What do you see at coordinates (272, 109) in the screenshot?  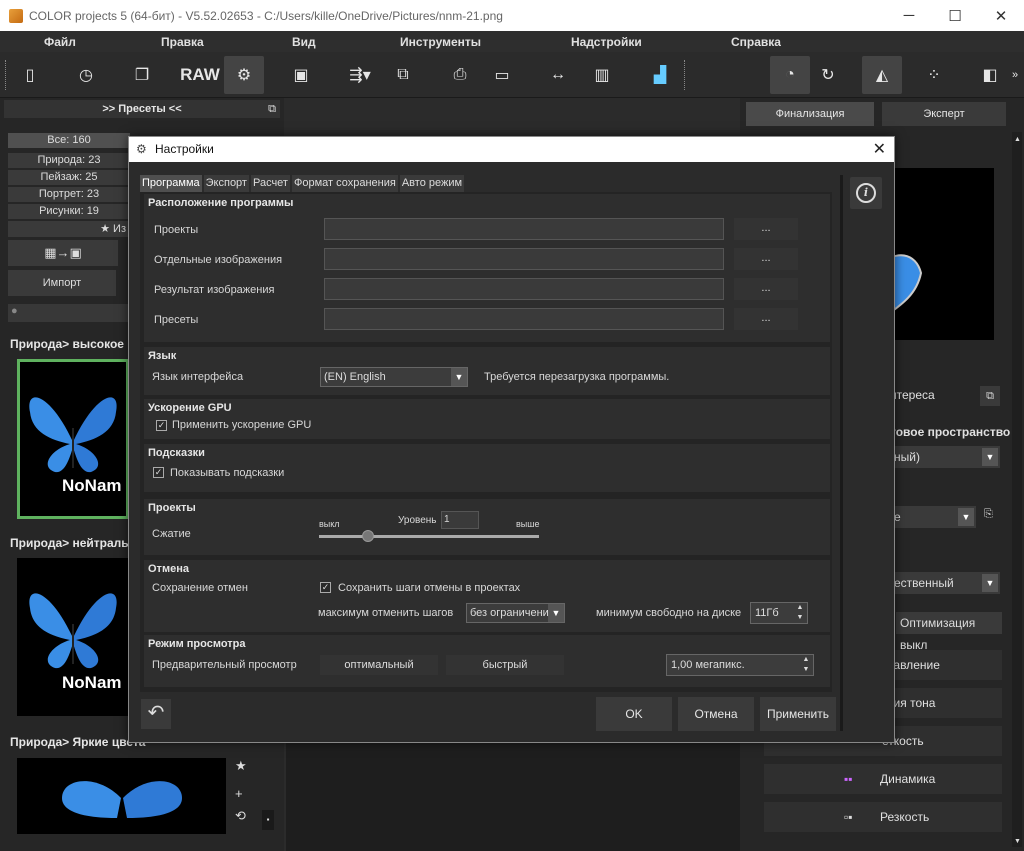 I see `pin-icon: ⧉` at bounding box center [272, 109].